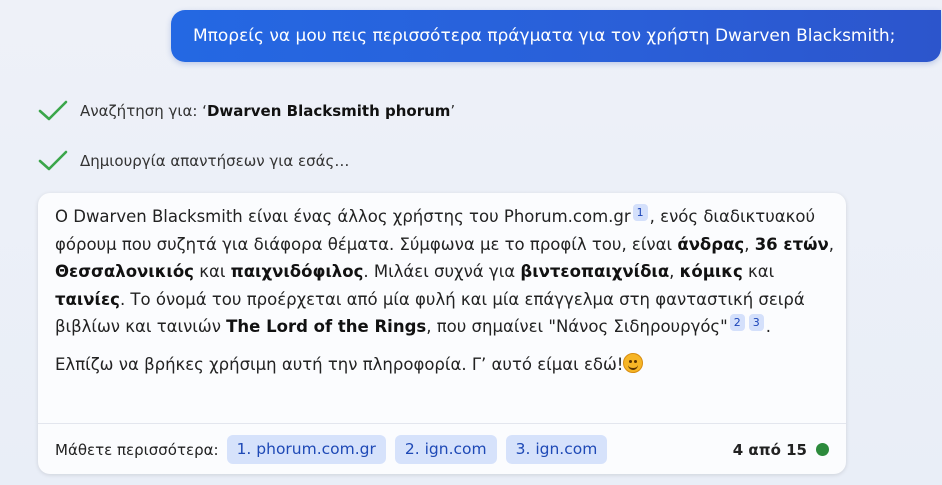  Describe the element at coordinates (791, 244) in the screenshot. I see `answer-bold: 36 ετών` at that location.